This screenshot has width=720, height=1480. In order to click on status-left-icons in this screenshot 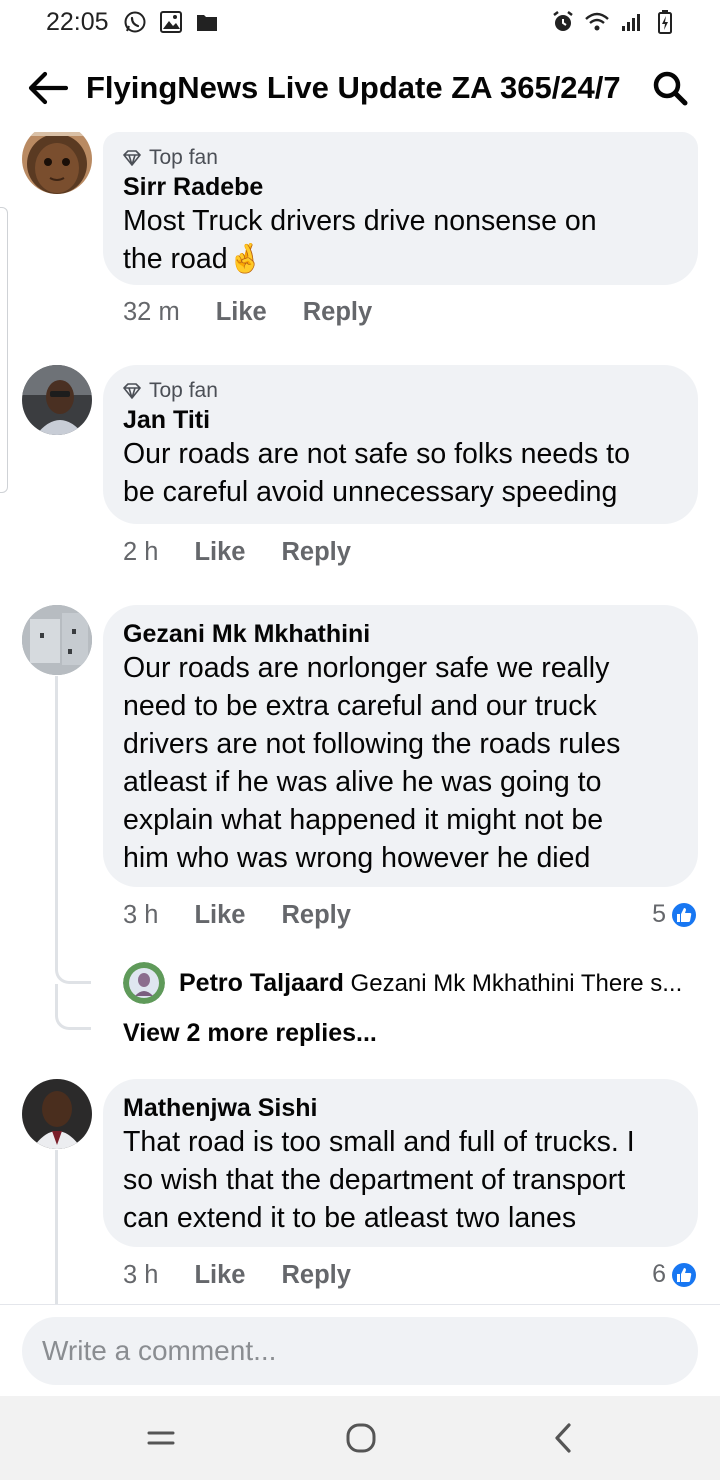, I will do `click(171, 22)`.